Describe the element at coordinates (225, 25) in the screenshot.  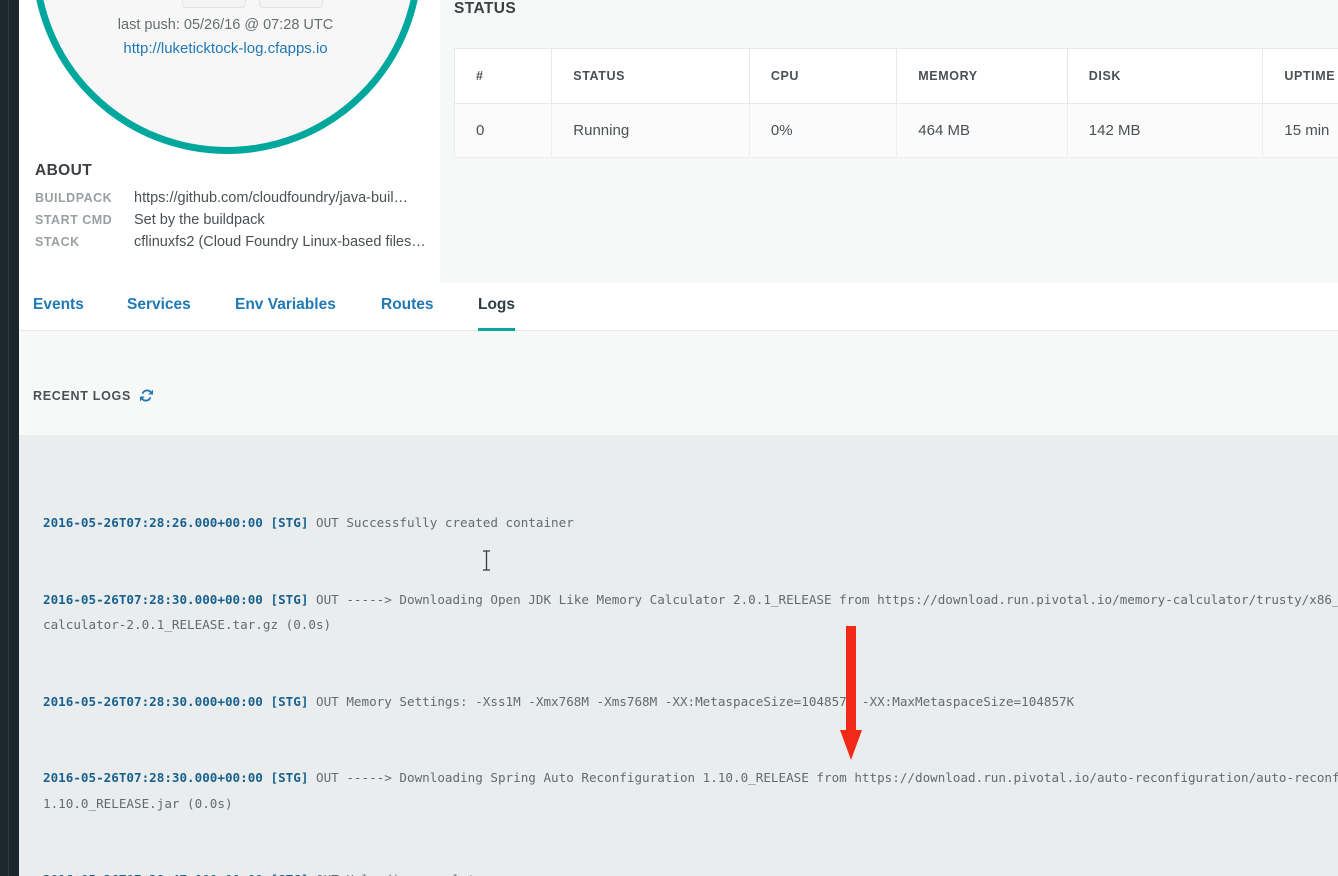
I see `last-push-label: last push: 05/26/16 @ 07:28 UTC` at that location.